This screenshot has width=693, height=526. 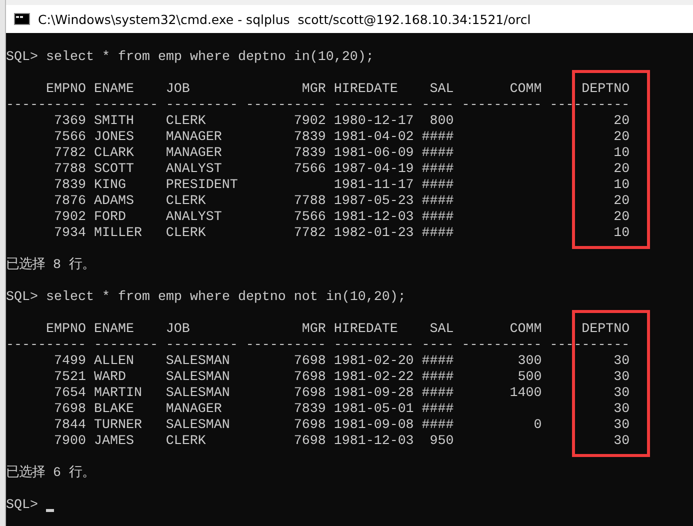 I want to click on console-icon, so click(x=22, y=19).